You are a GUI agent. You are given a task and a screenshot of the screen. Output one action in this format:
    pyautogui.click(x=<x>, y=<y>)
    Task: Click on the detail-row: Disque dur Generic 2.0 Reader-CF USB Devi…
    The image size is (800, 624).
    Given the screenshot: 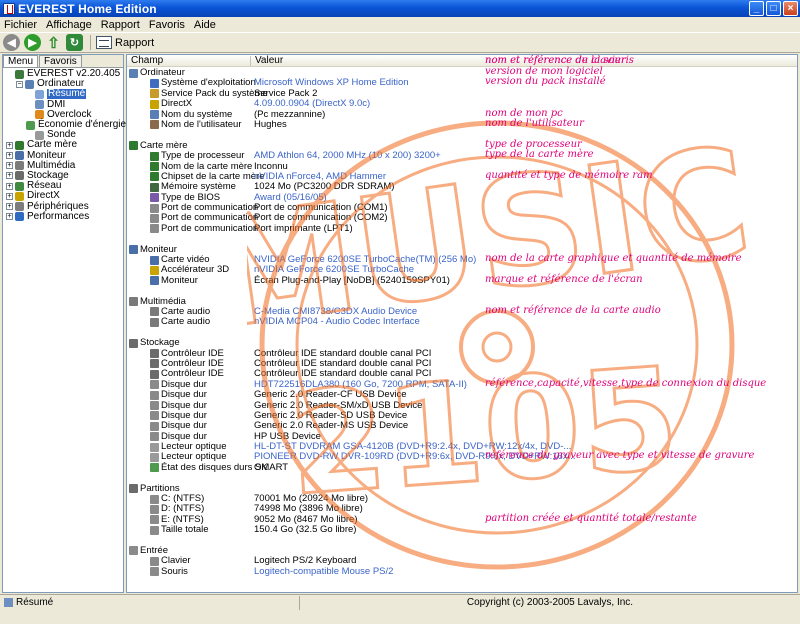 What is the action you would take?
    pyautogui.click(x=462, y=395)
    